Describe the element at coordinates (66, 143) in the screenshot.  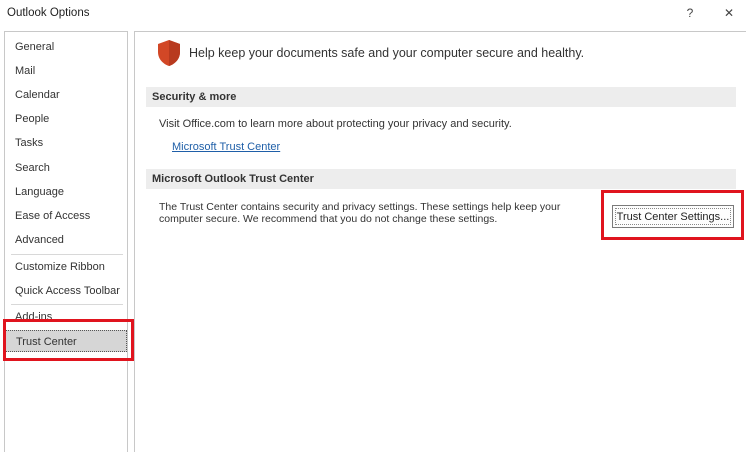
I see `sidebar-item-tasks: Tasks` at that location.